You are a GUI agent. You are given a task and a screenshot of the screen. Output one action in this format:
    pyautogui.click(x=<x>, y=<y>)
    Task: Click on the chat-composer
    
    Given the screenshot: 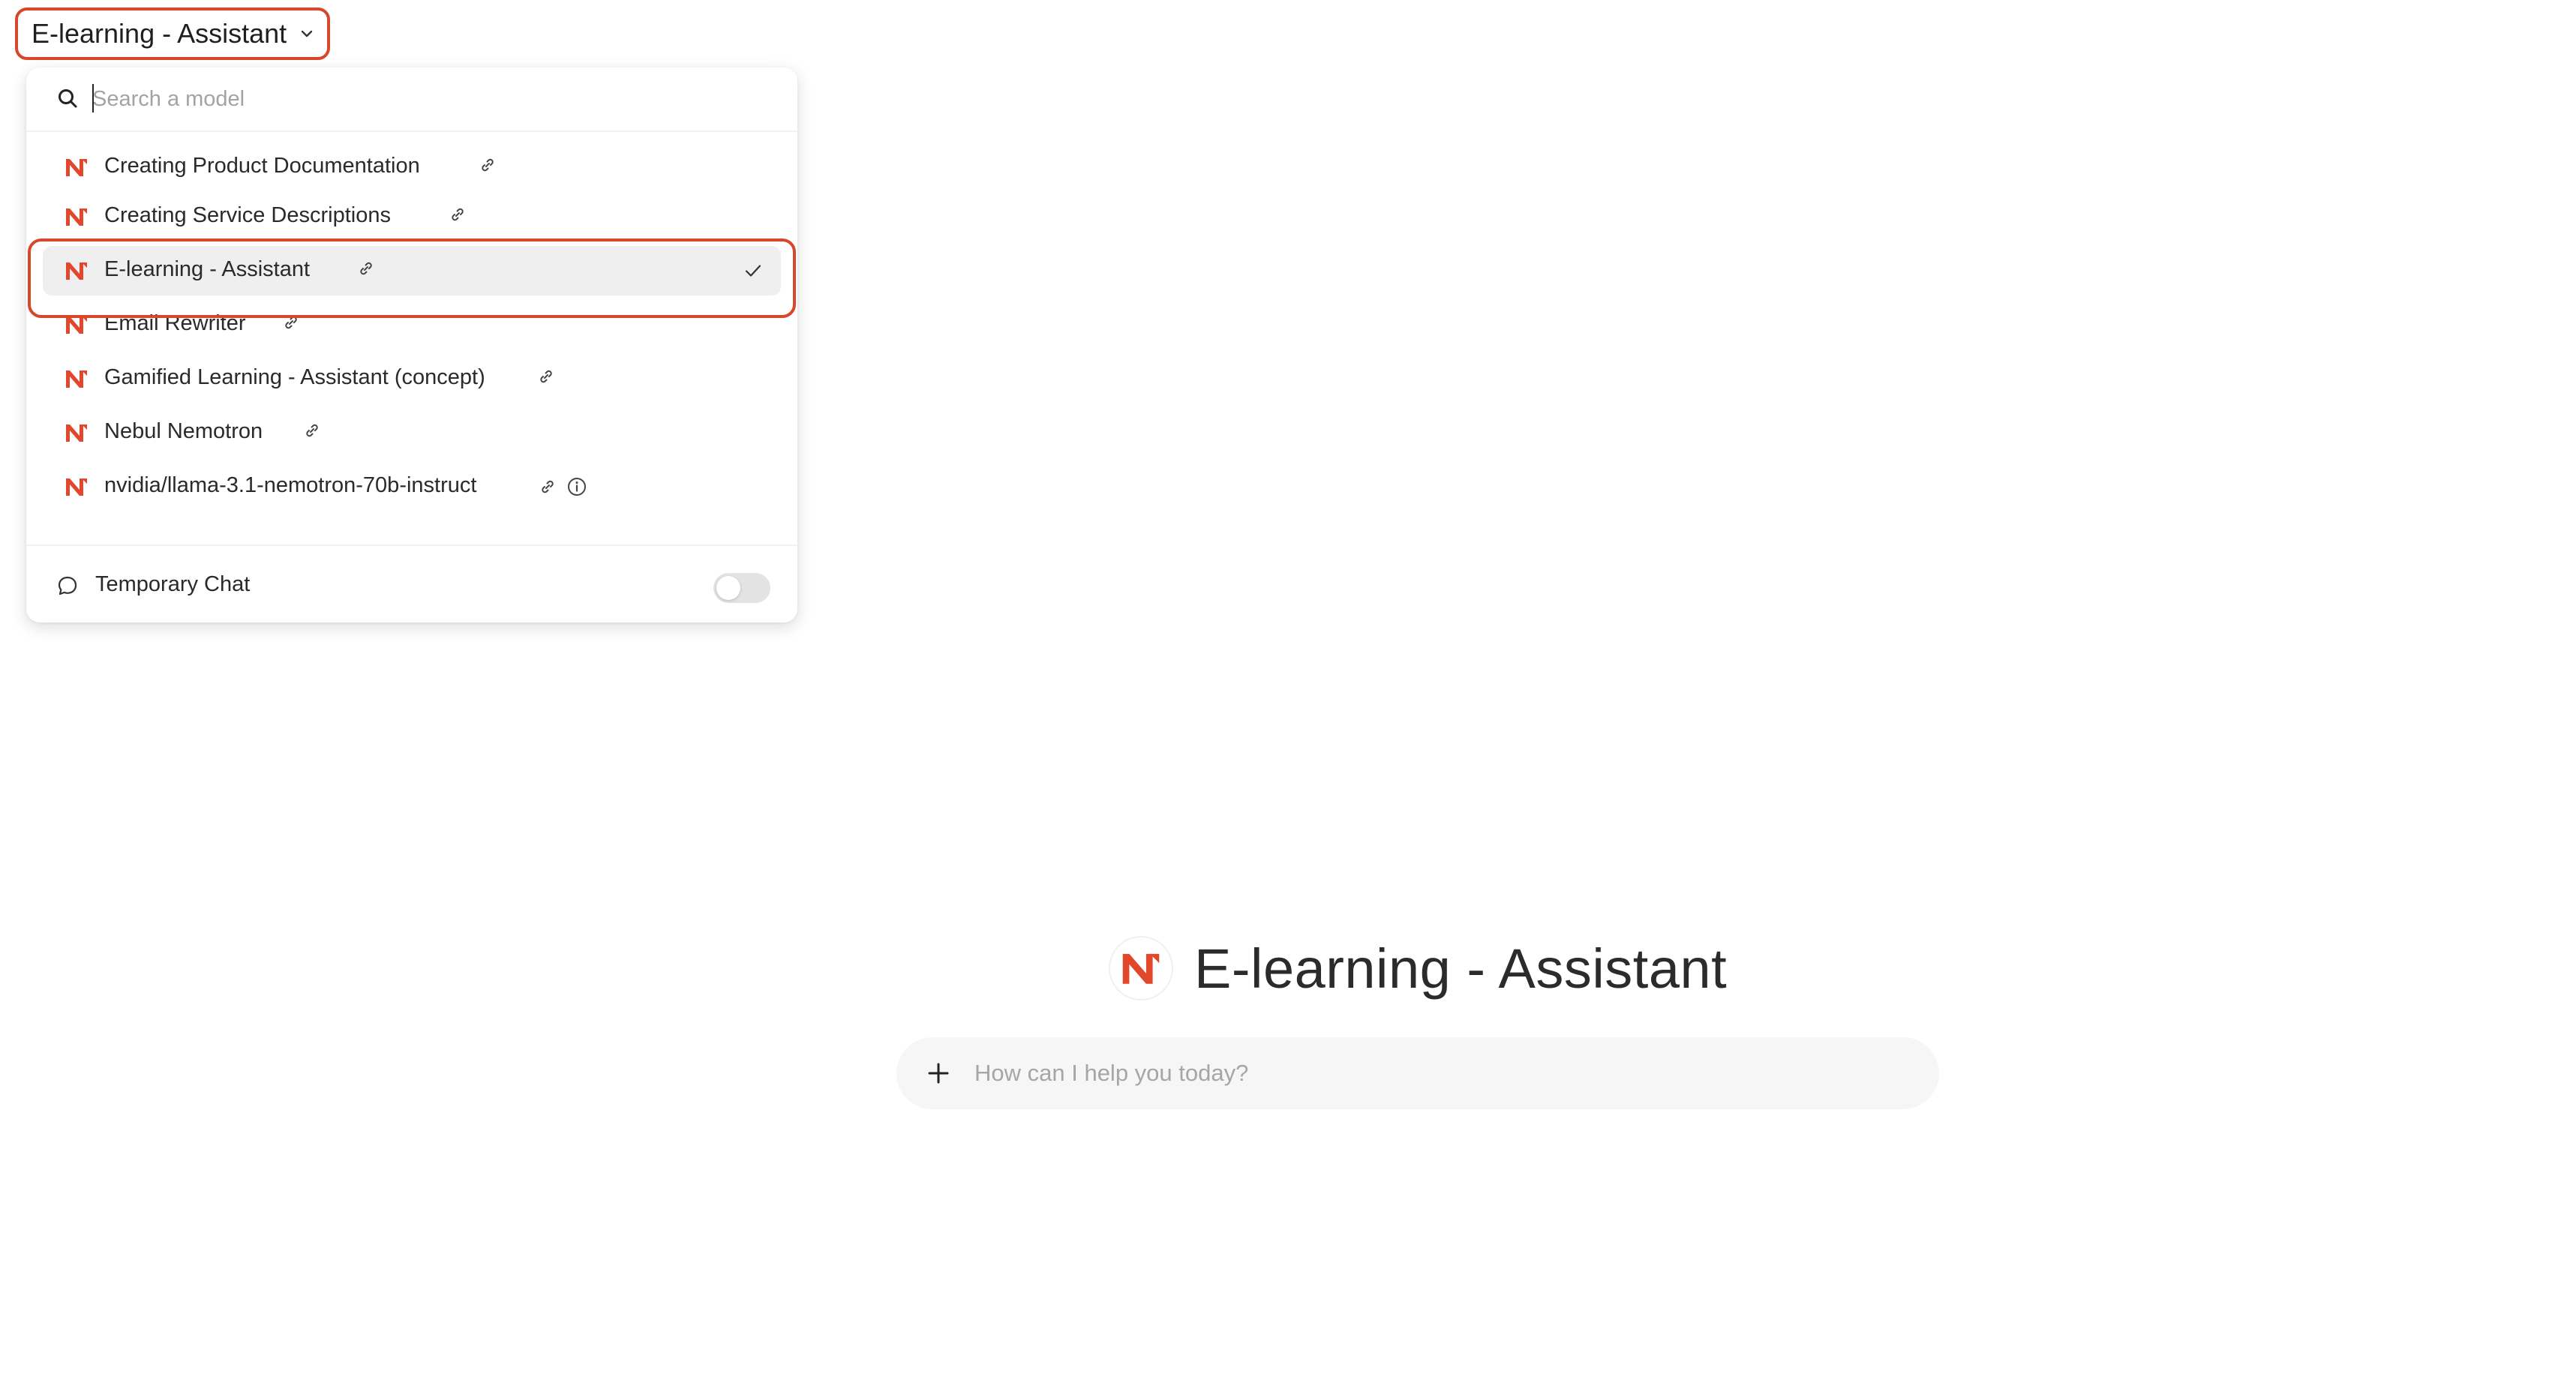 What is the action you would take?
    pyautogui.click(x=1417, y=1073)
    